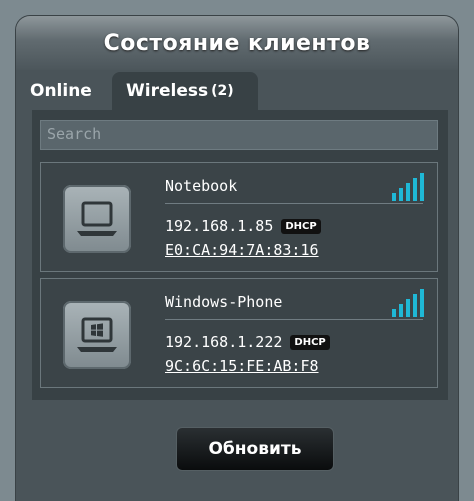 The height and width of the screenshot is (501, 474). I want to click on client-ip: 192.168.1.222 DHCP, so click(247, 342).